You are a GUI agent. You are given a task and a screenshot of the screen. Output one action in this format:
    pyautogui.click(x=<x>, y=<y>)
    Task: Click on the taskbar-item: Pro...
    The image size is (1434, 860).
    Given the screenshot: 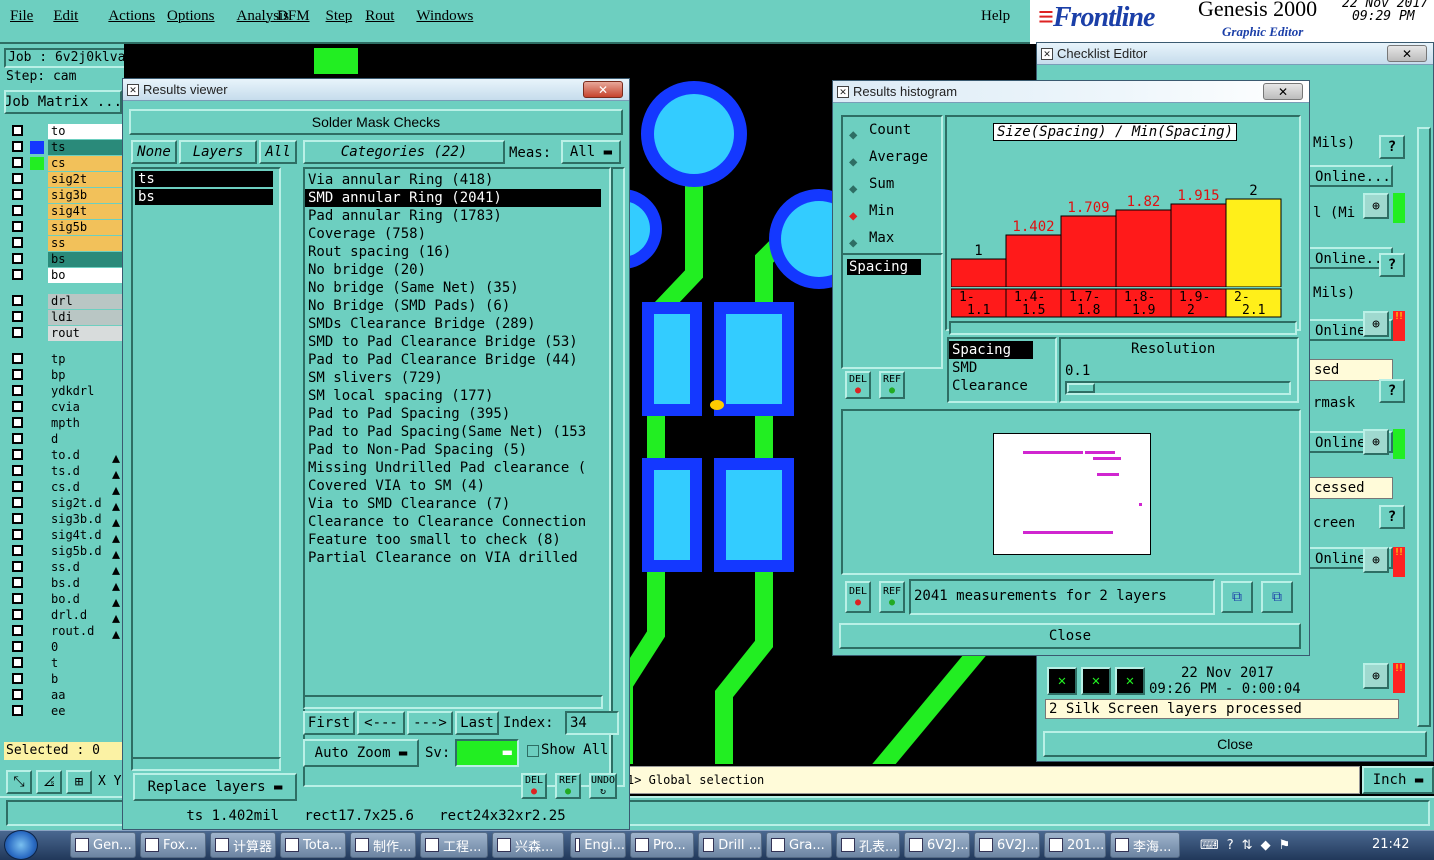 What is the action you would take?
    pyautogui.click(x=662, y=845)
    